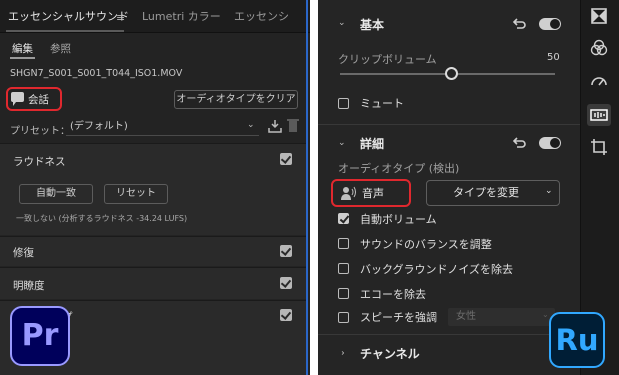 This screenshot has width=619, height=375. I want to click on audio-icon, so click(599, 115).